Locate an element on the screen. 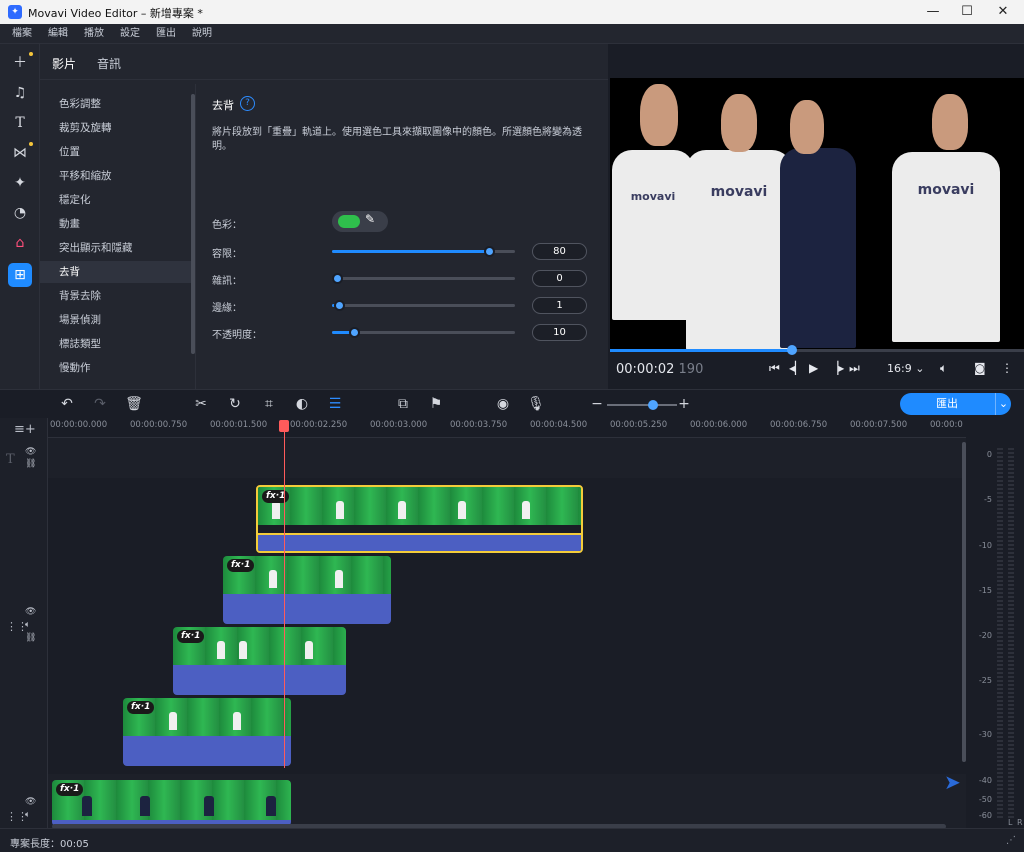  effects-scrollbar is located at coordinates (193, 224).